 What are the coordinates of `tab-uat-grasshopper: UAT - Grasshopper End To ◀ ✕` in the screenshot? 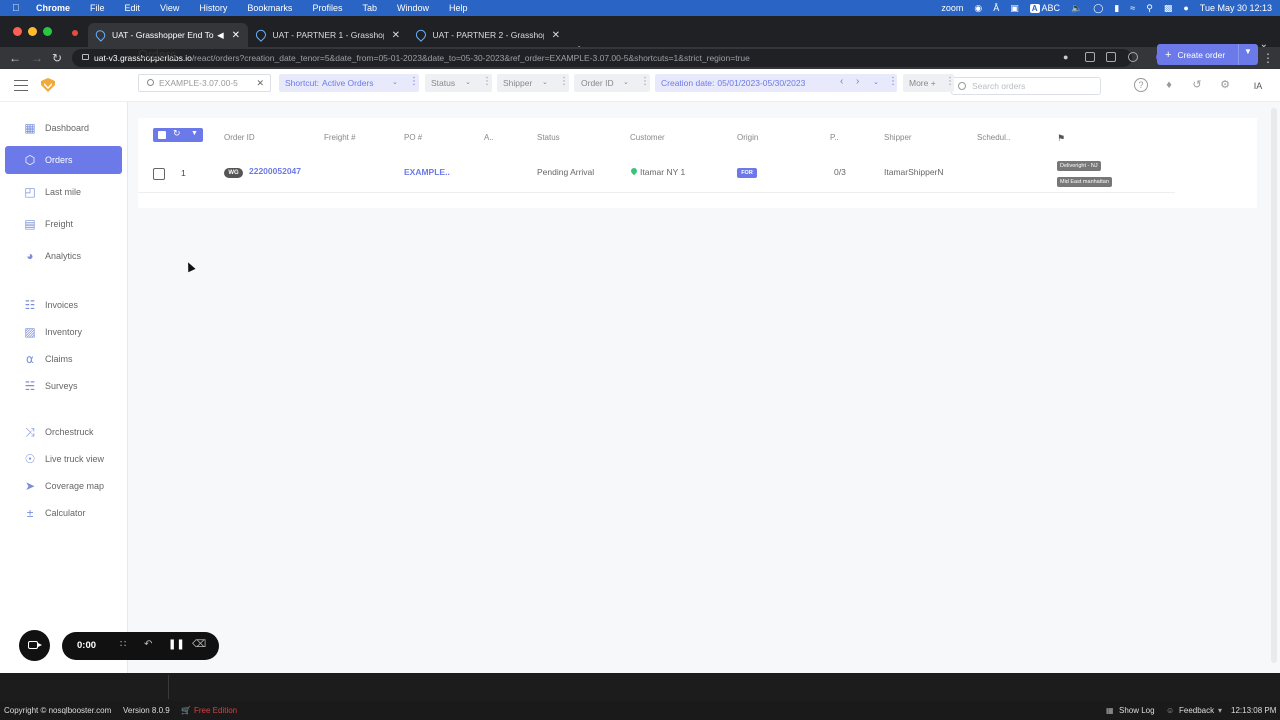 It's located at (168, 35).